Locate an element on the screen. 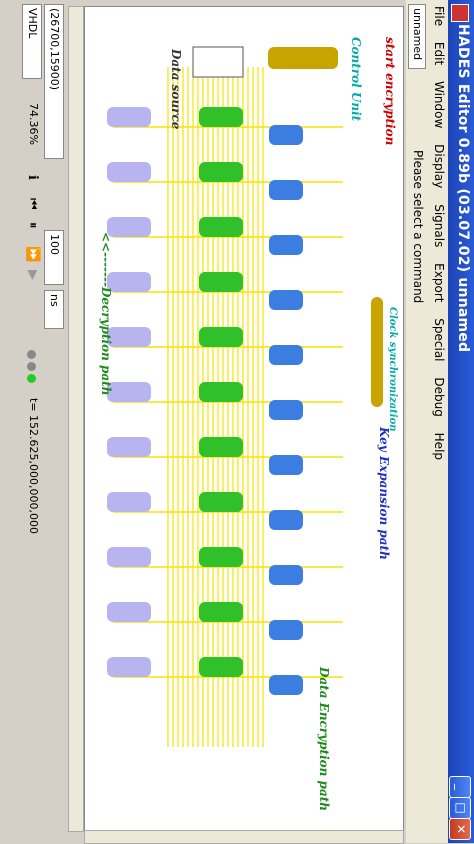 This screenshot has width=474, height=844. label-data-encryption: Data Encryption path is located at coordinates (324, 739).